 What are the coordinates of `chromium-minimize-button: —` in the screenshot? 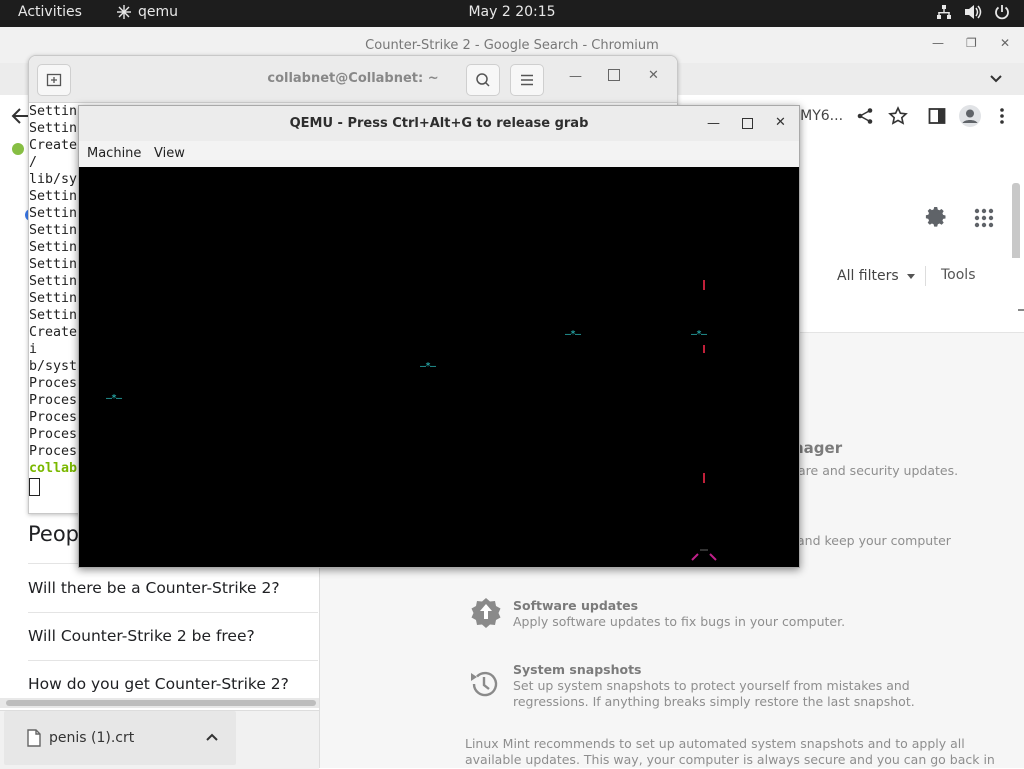 It's located at (938, 43).